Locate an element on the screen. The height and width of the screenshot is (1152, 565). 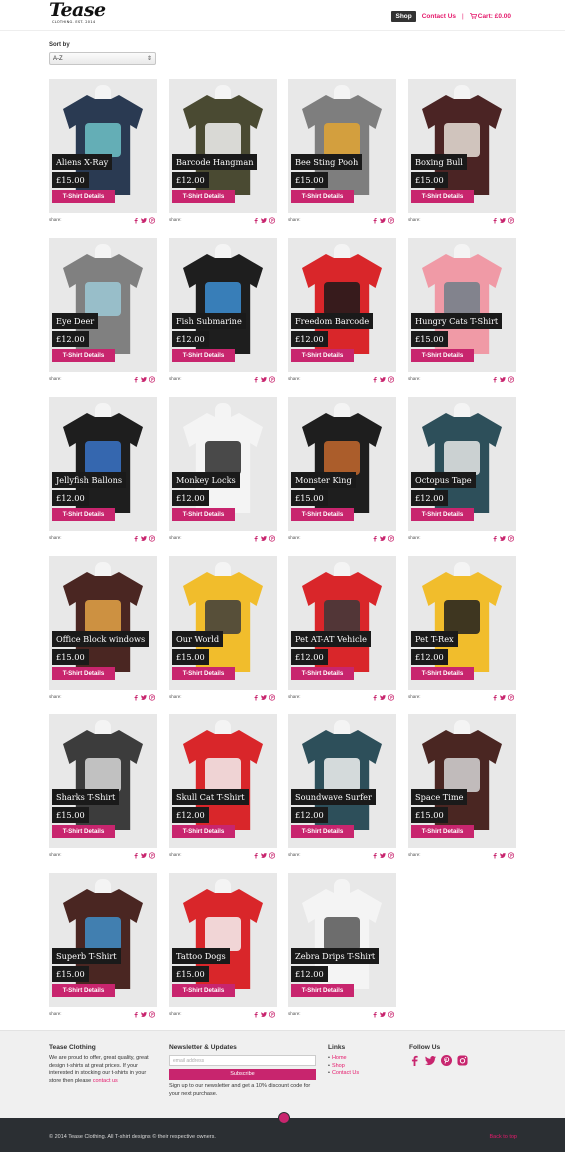
product-card: Boxing Bull £15.00 T-Shirt Details share: is located at coordinates (462, 153).